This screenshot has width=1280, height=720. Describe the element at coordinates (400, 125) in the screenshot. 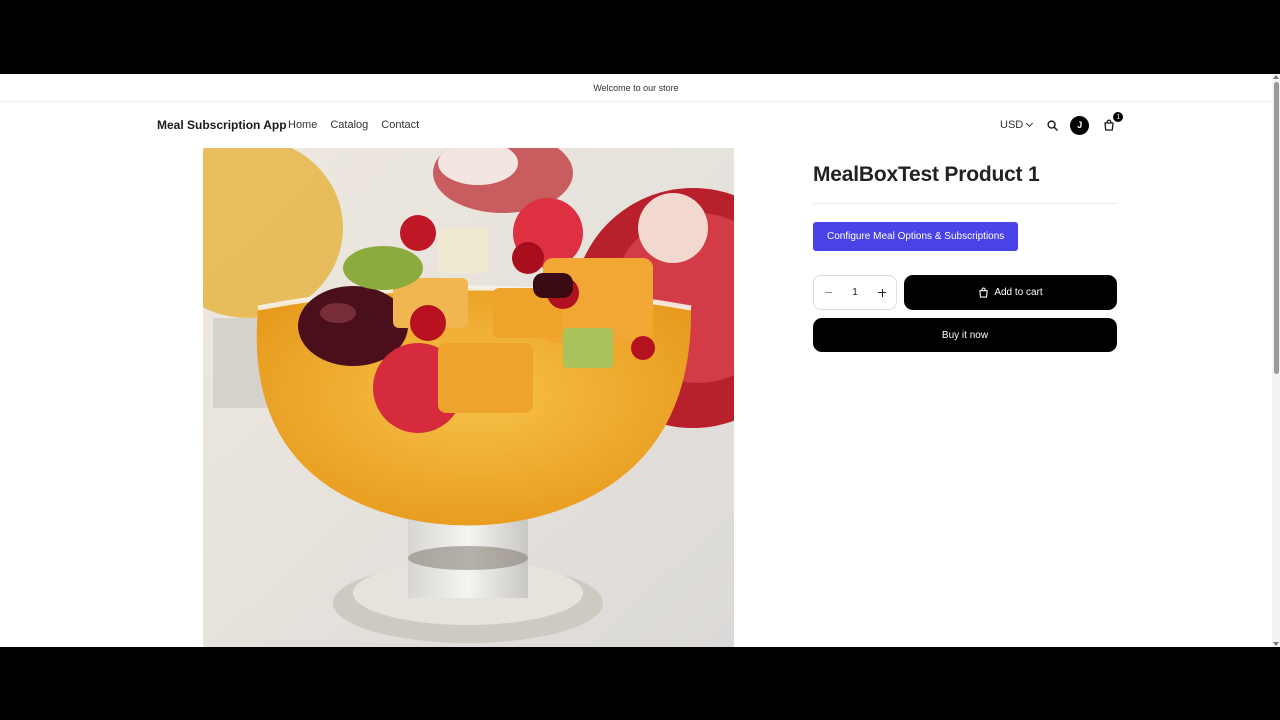

I see `nav-contact: Contact` at that location.